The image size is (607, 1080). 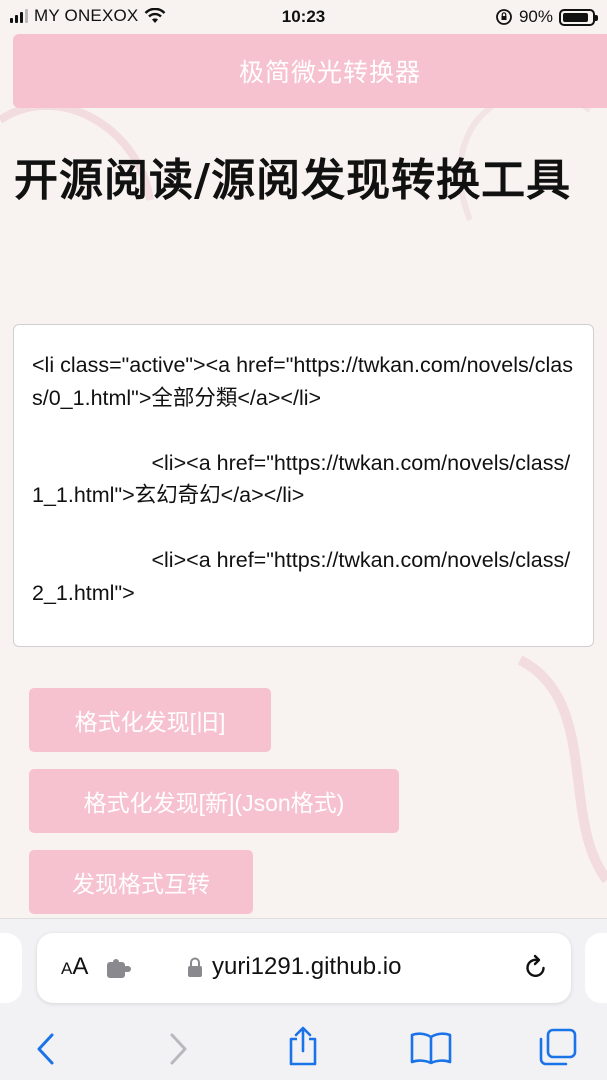 I want to click on lock-icon, so click(x=195, y=967).